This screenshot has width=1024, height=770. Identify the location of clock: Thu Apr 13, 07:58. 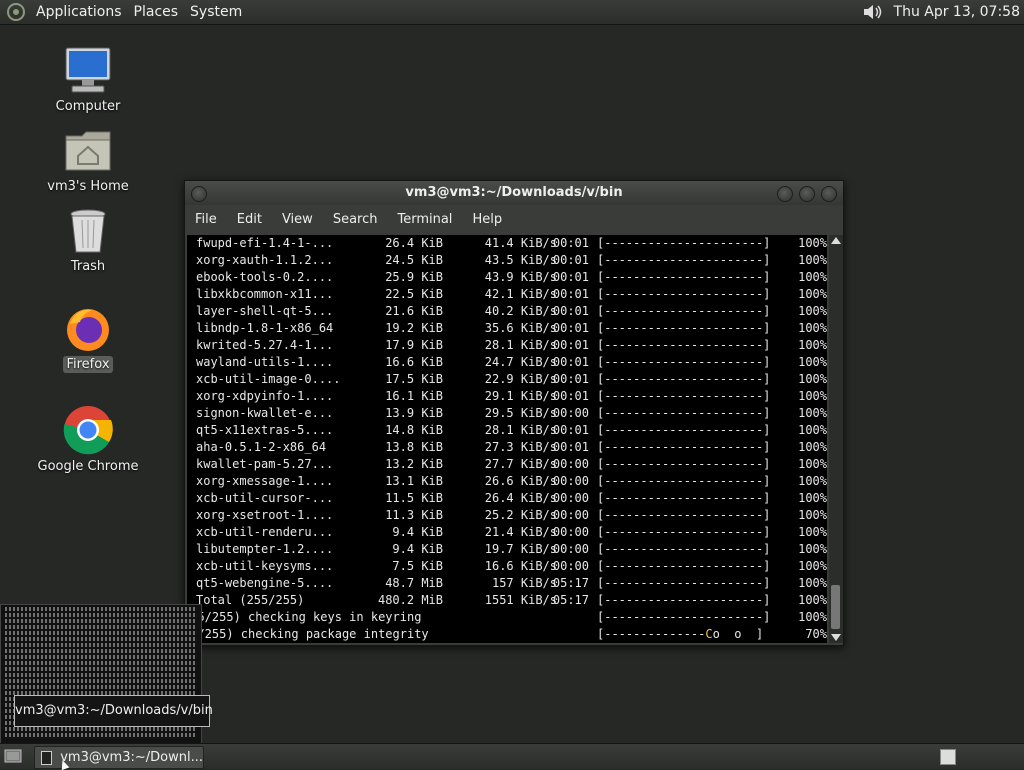
(957, 12).